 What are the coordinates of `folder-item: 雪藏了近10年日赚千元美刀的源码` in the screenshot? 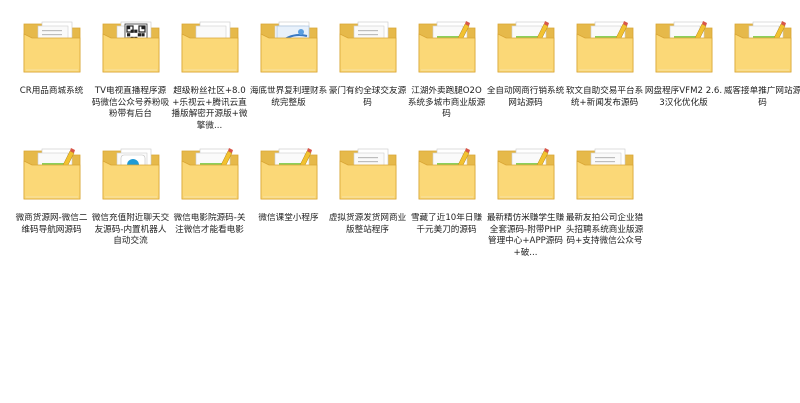 It's located at (446, 200).